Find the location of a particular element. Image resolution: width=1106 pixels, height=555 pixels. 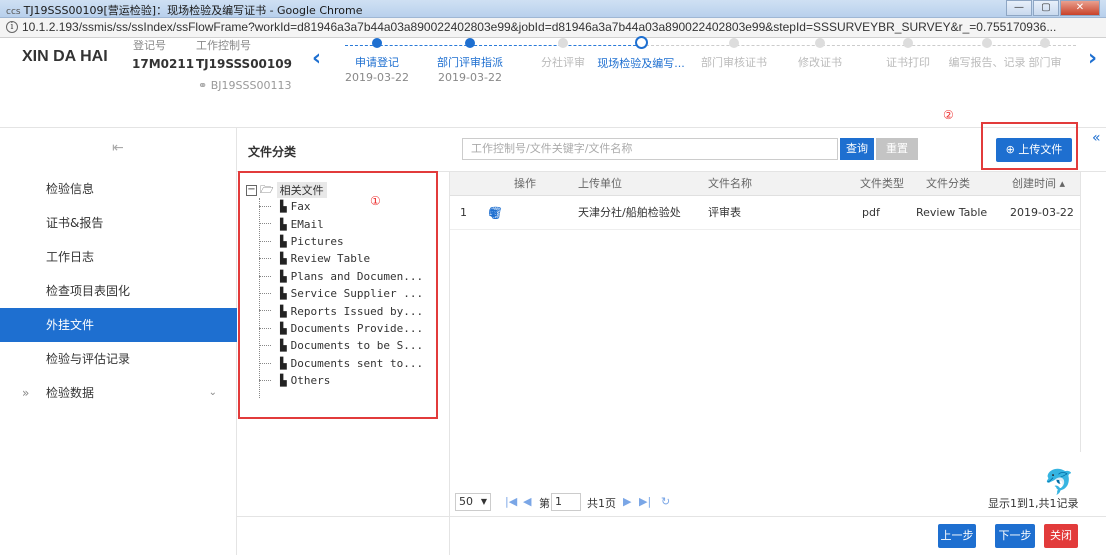

sidebar-item-survey-records: 检验与评估记录 is located at coordinates (118, 359).